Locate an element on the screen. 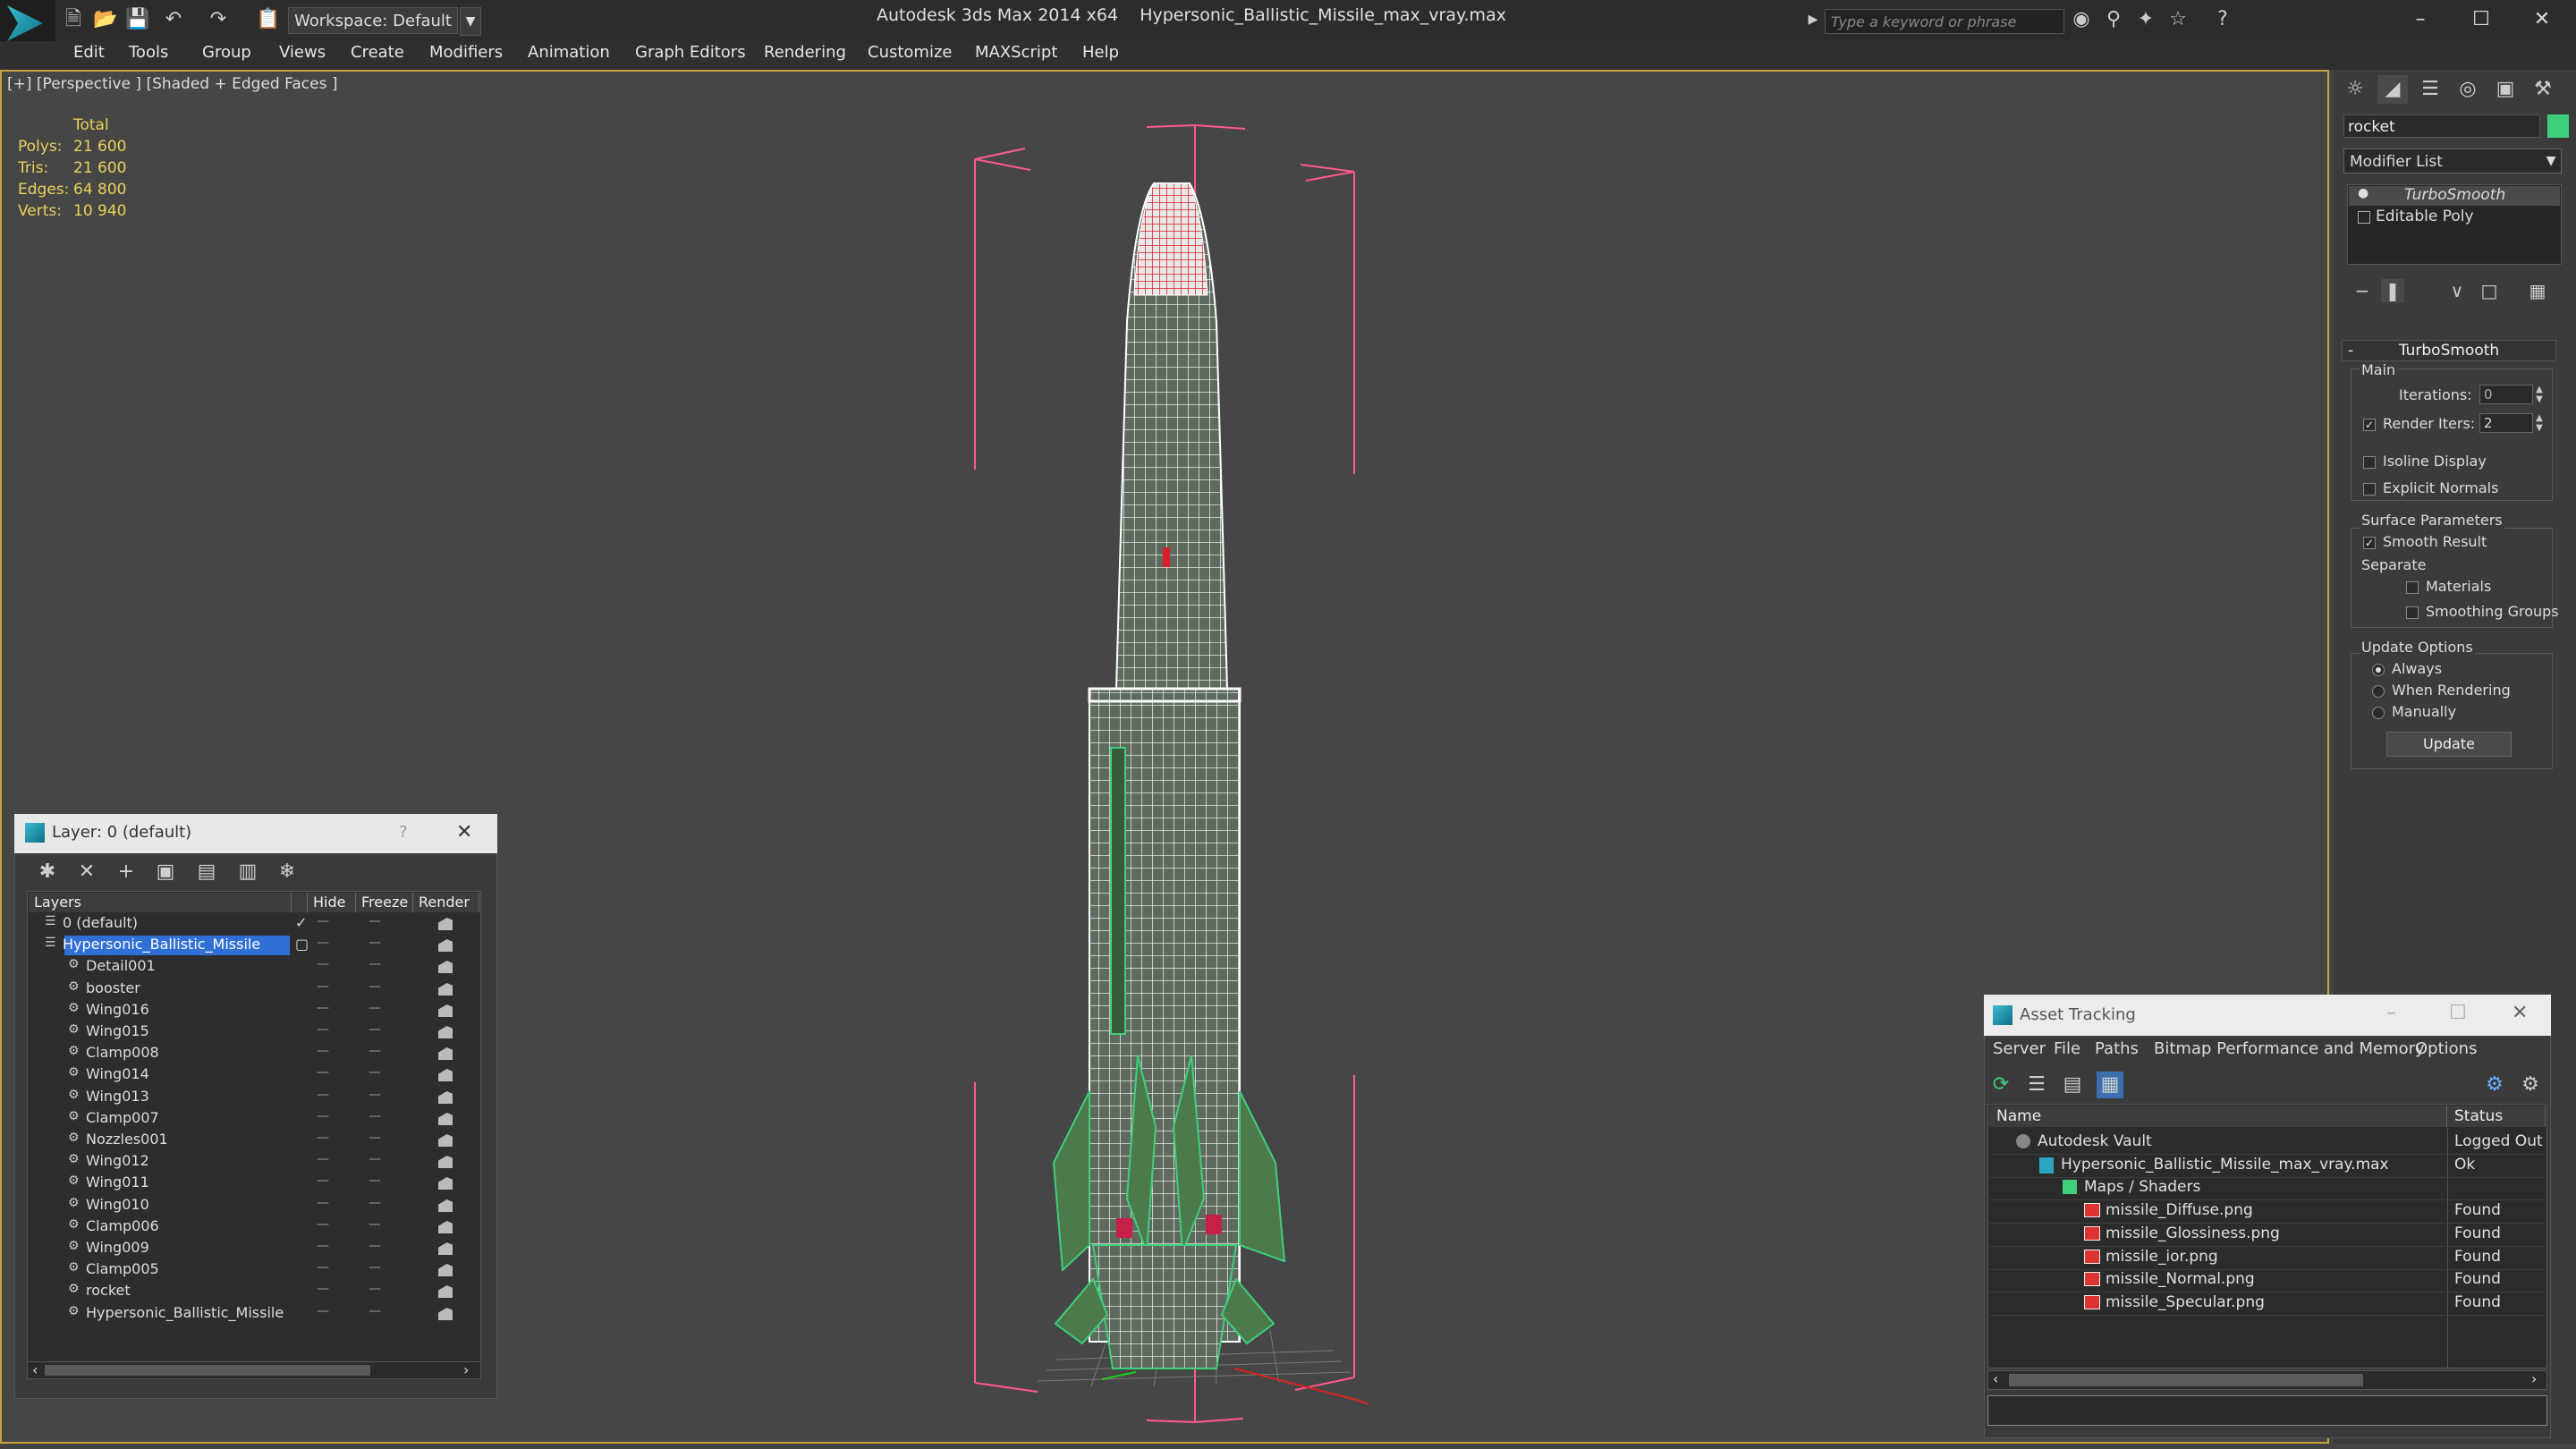 Image resolution: width=2576 pixels, height=1449 pixels. explicit-normals-checkbox is located at coordinates (2369, 489).